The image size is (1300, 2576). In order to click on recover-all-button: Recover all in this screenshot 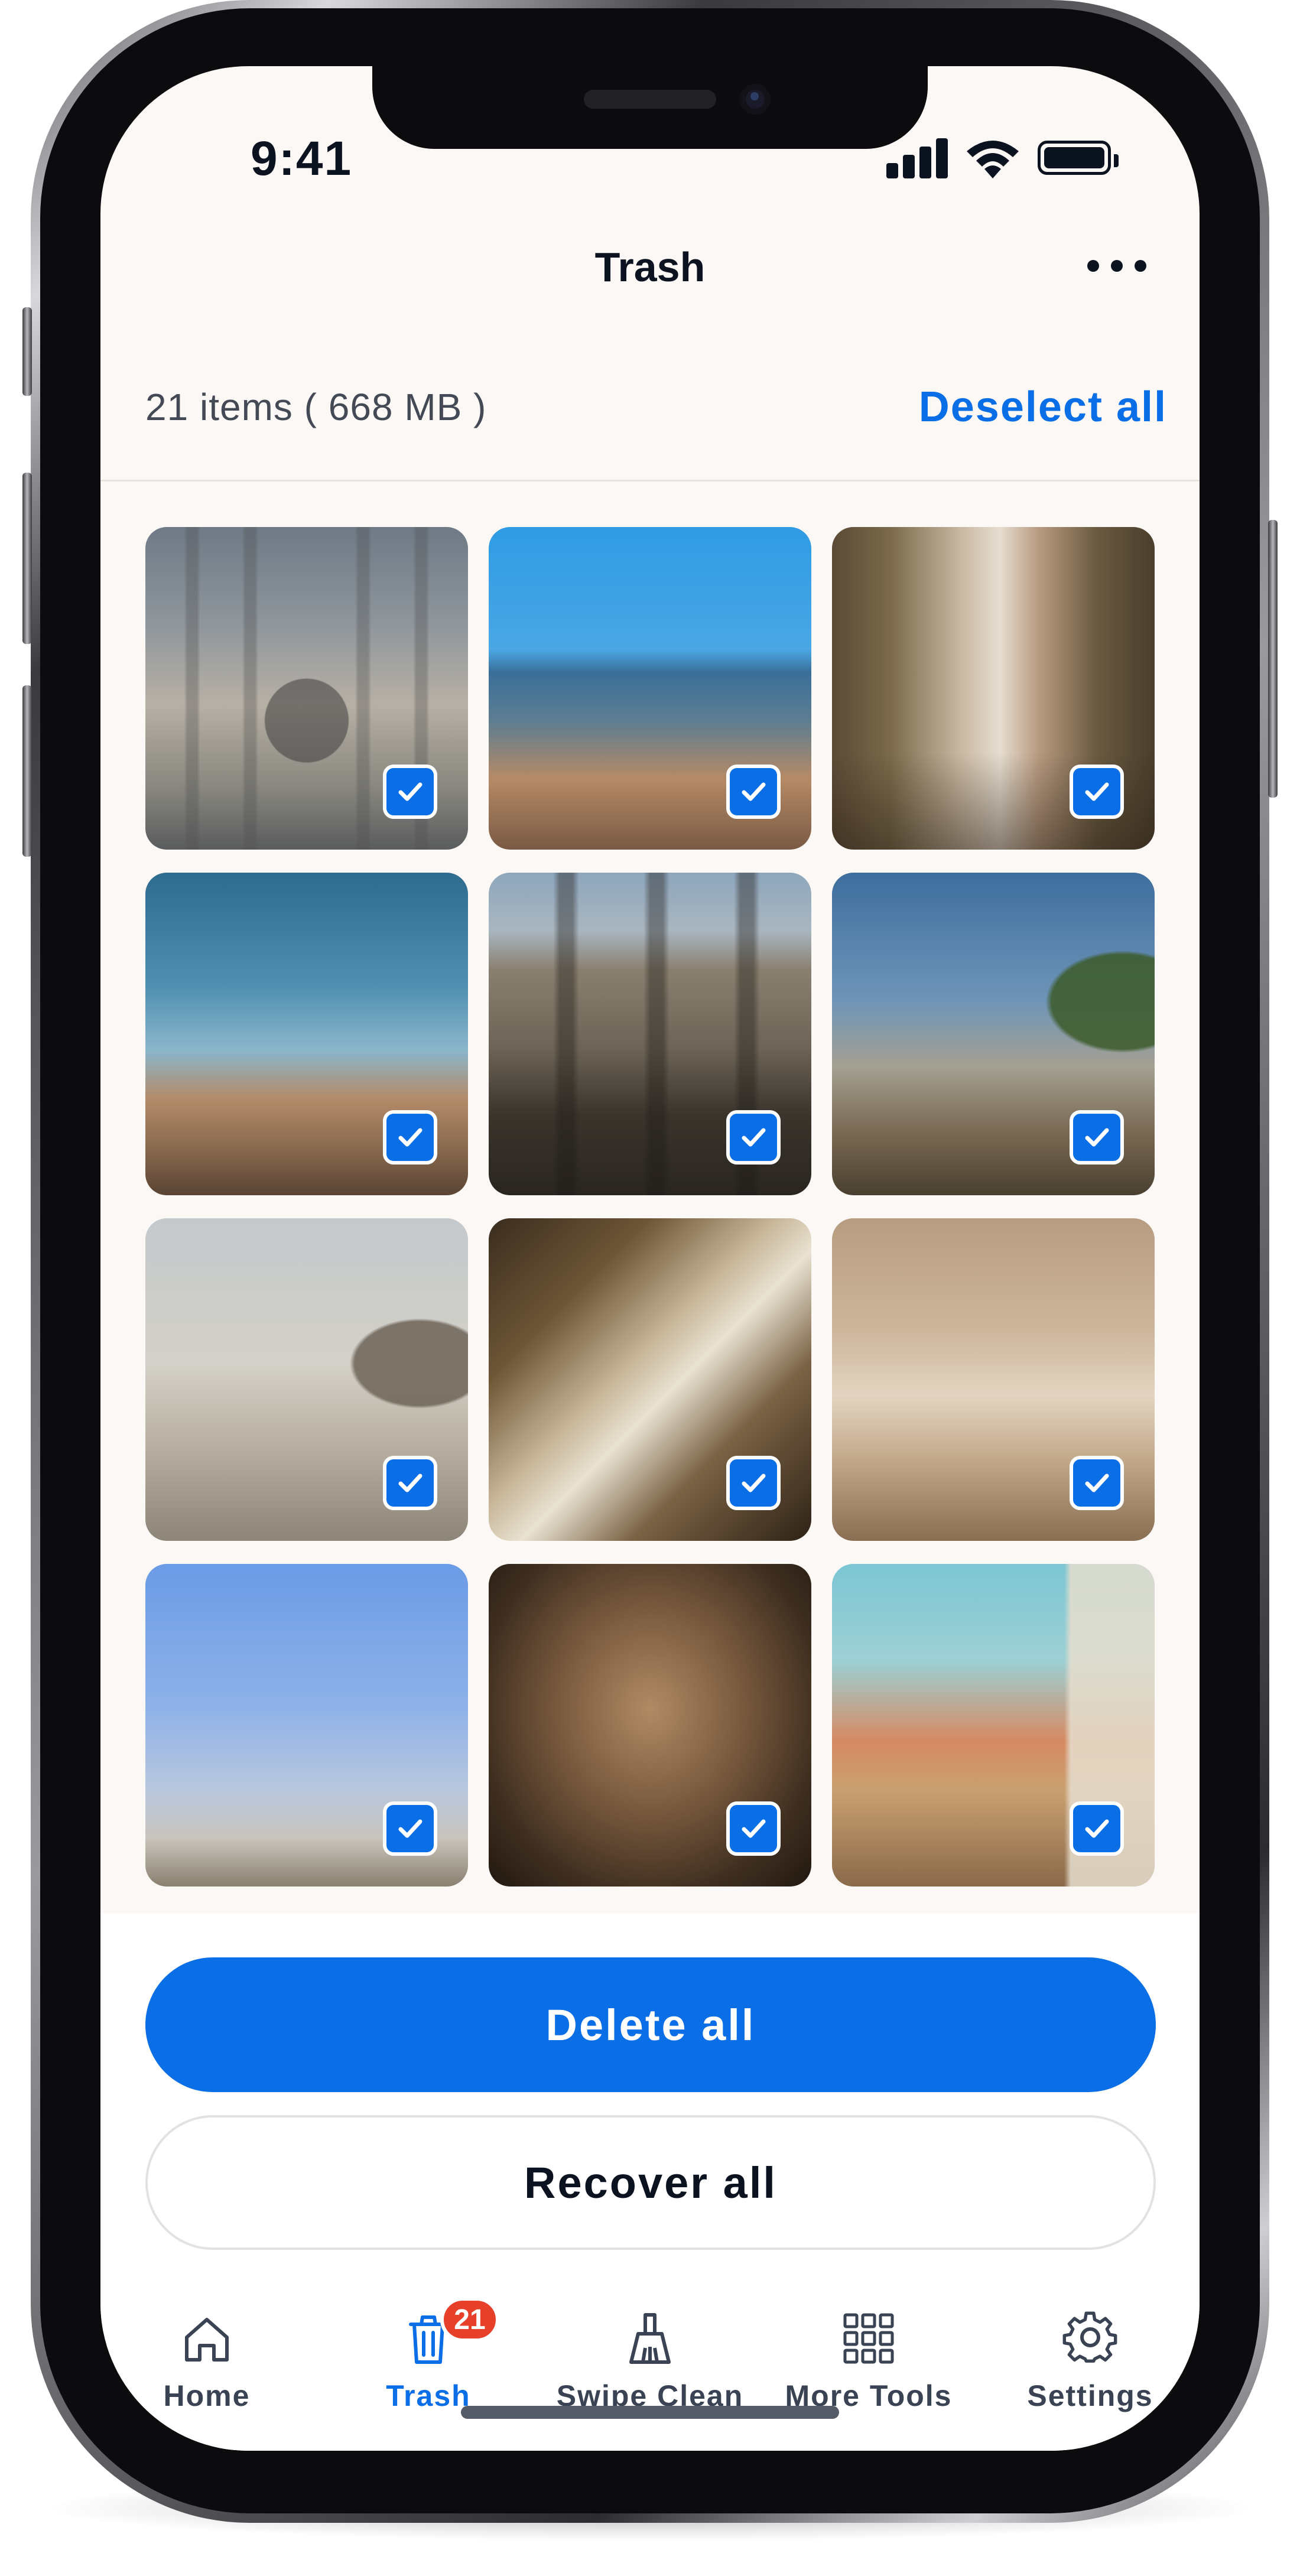, I will do `click(650, 2182)`.